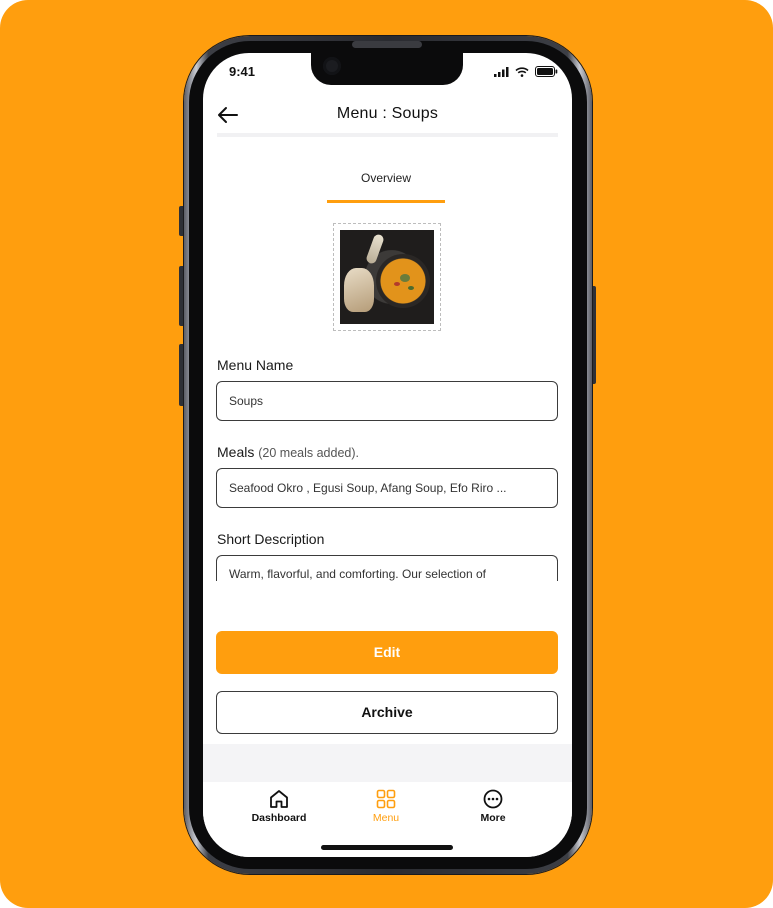  Describe the element at coordinates (242, 71) in the screenshot. I see `status-time: 9:41` at that location.